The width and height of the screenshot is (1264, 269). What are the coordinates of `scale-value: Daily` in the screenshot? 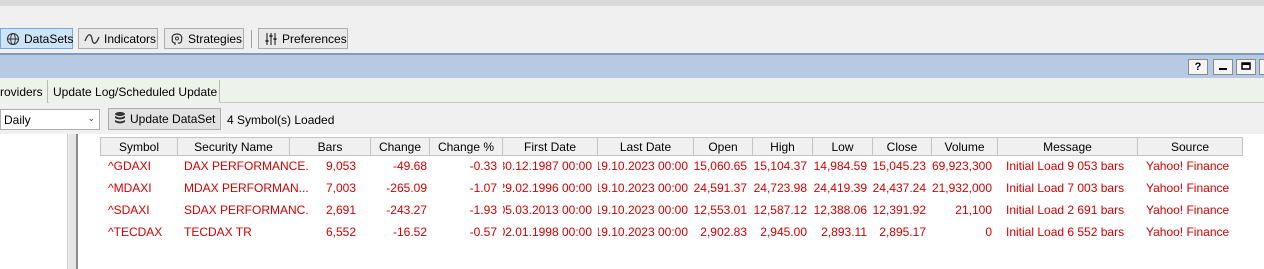 It's located at (17, 119).